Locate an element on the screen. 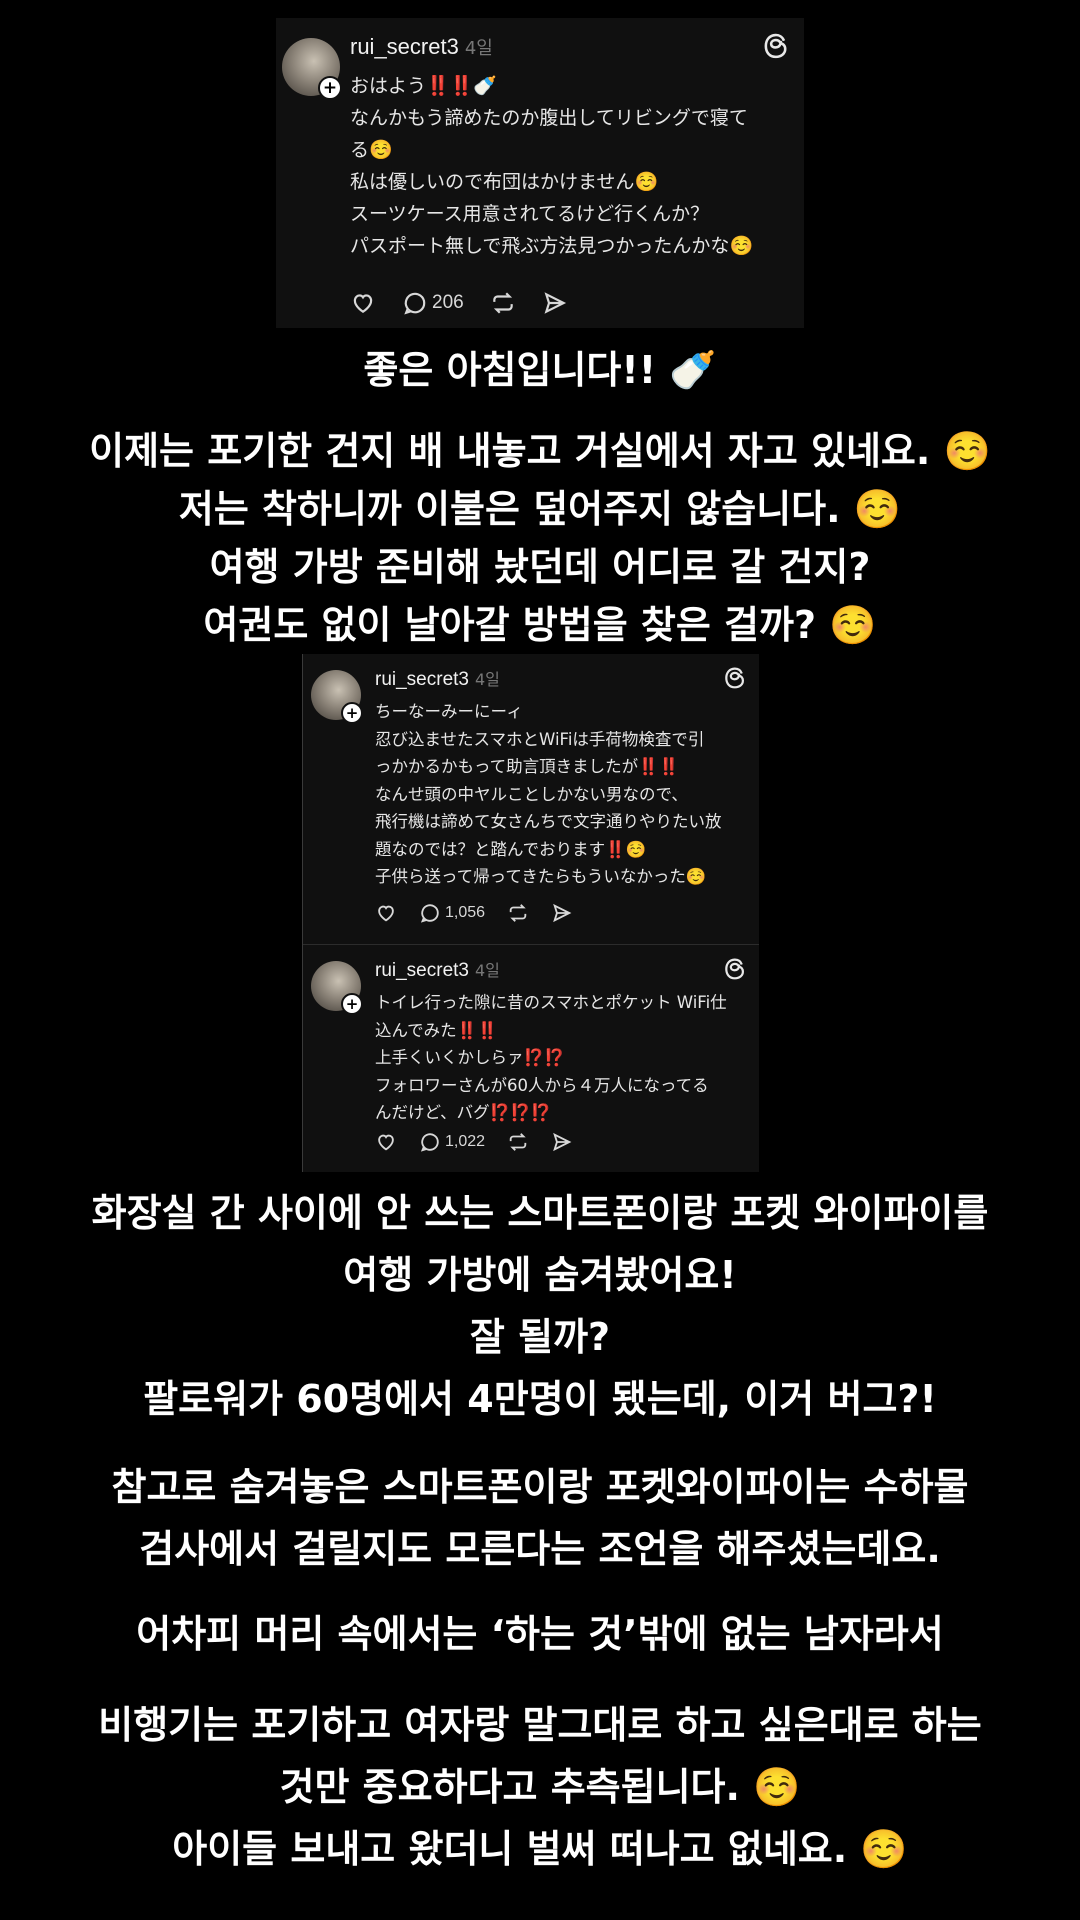  reply-count: 1,056 is located at coordinates (465, 912).